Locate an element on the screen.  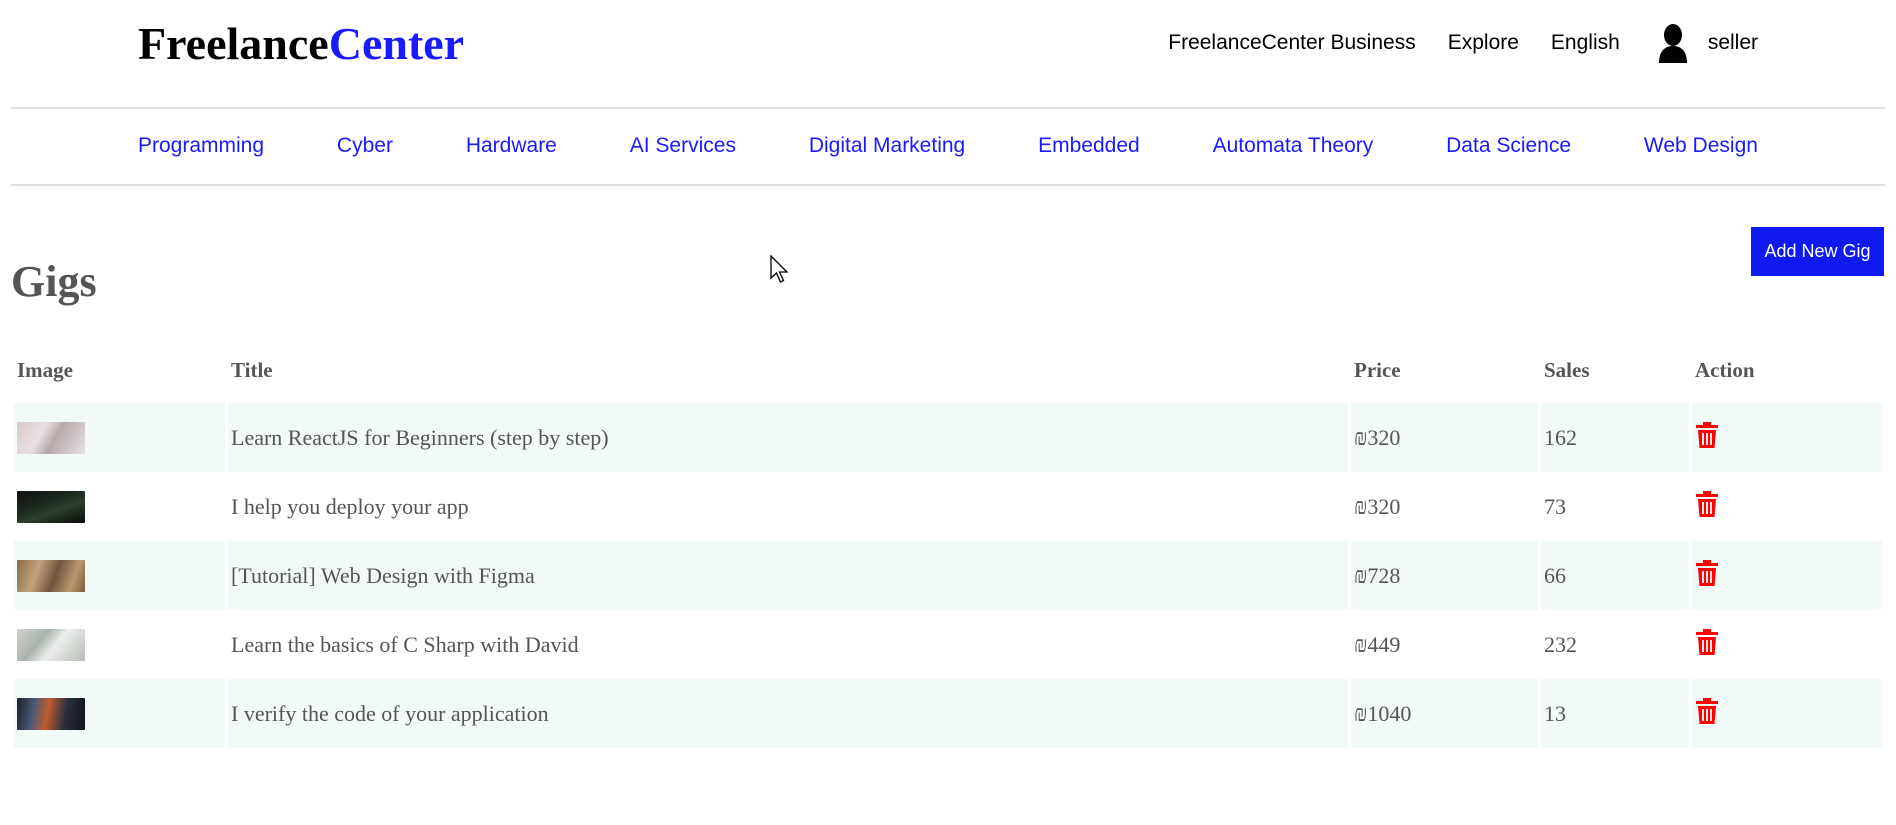
gig-sales: 232 is located at coordinates (1615, 644).